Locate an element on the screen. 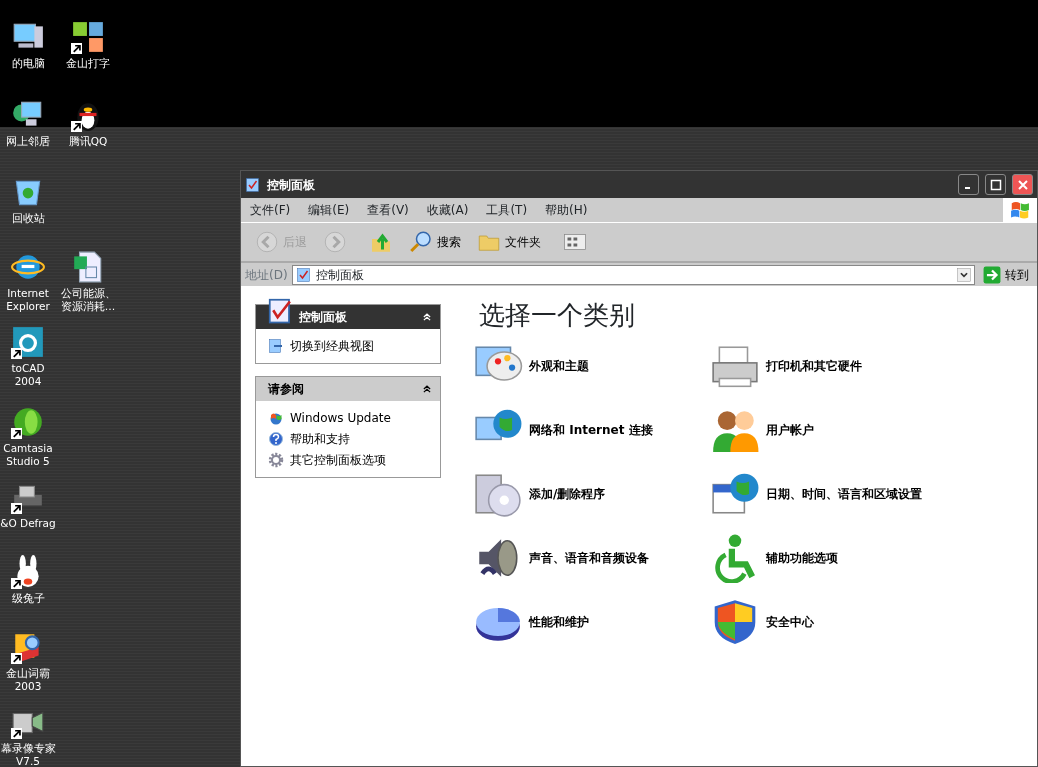 This screenshot has width=1038, height=767. menu-item: 文件(F) is located at coordinates (270, 210).